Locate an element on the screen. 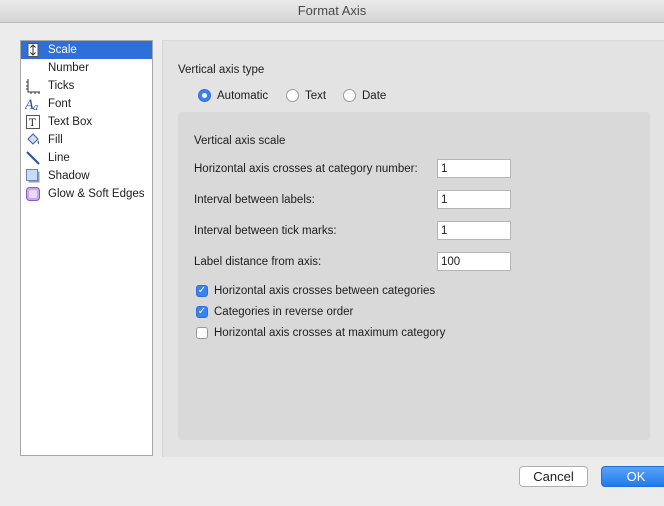 The height and width of the screenshot is (506, 664). radio-date: Date is located at coordinates (364, 95).